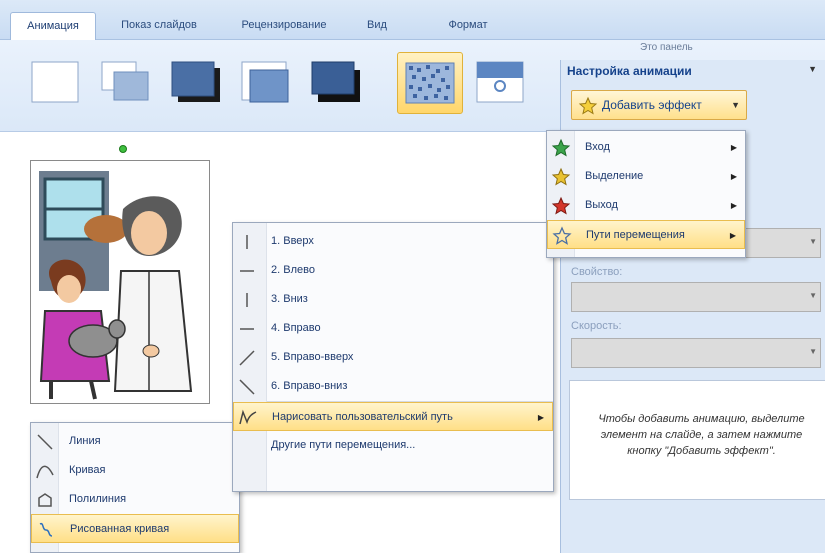 This screenshot has height=553, width=825. What do you see at coordinates (135, 499) in the screenshot?
I see `menu-item-polyline: Полилиния` at bounding box center [135, 499].